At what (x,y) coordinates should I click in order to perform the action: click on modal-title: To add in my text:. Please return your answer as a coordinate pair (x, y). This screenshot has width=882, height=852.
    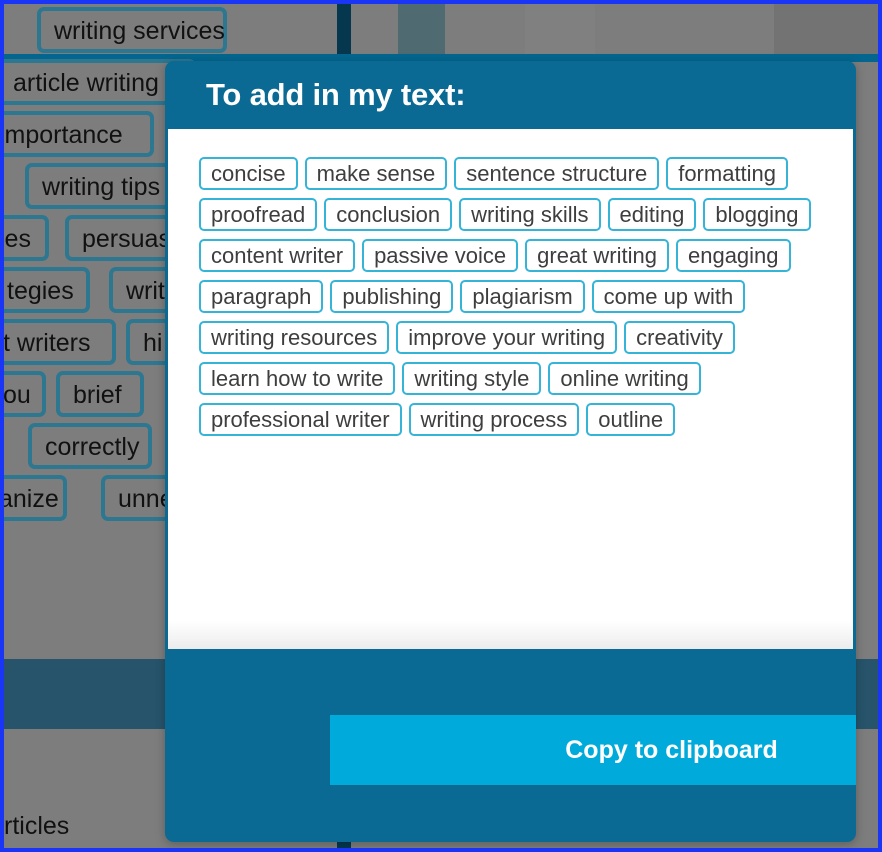
    Looking at the image, I should click on (336, 94).